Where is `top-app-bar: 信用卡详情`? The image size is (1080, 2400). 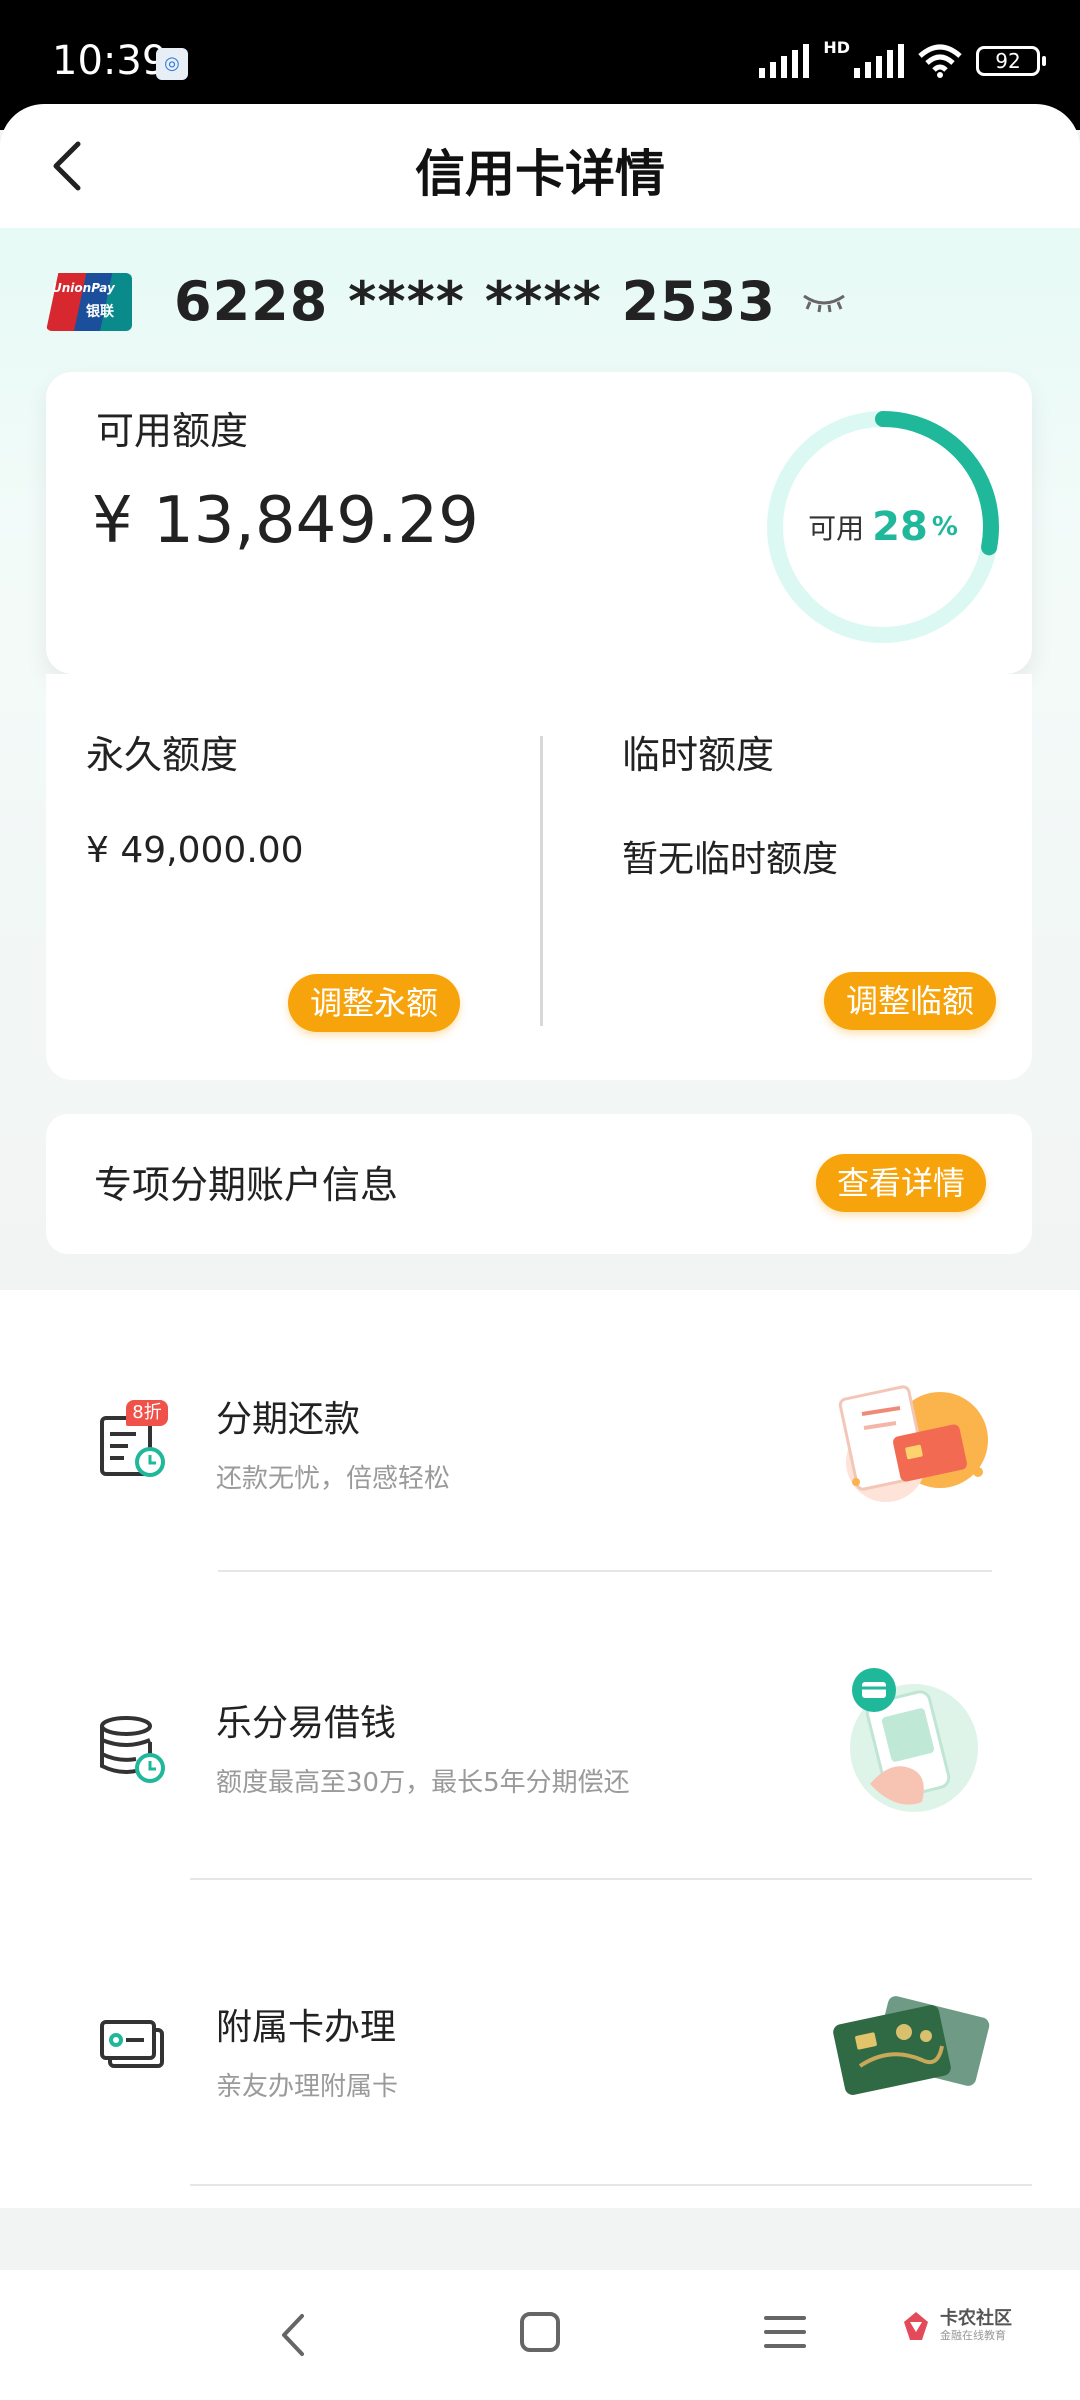 top-app-bar: 信用卡详情 is located at coordinates (540, 166).